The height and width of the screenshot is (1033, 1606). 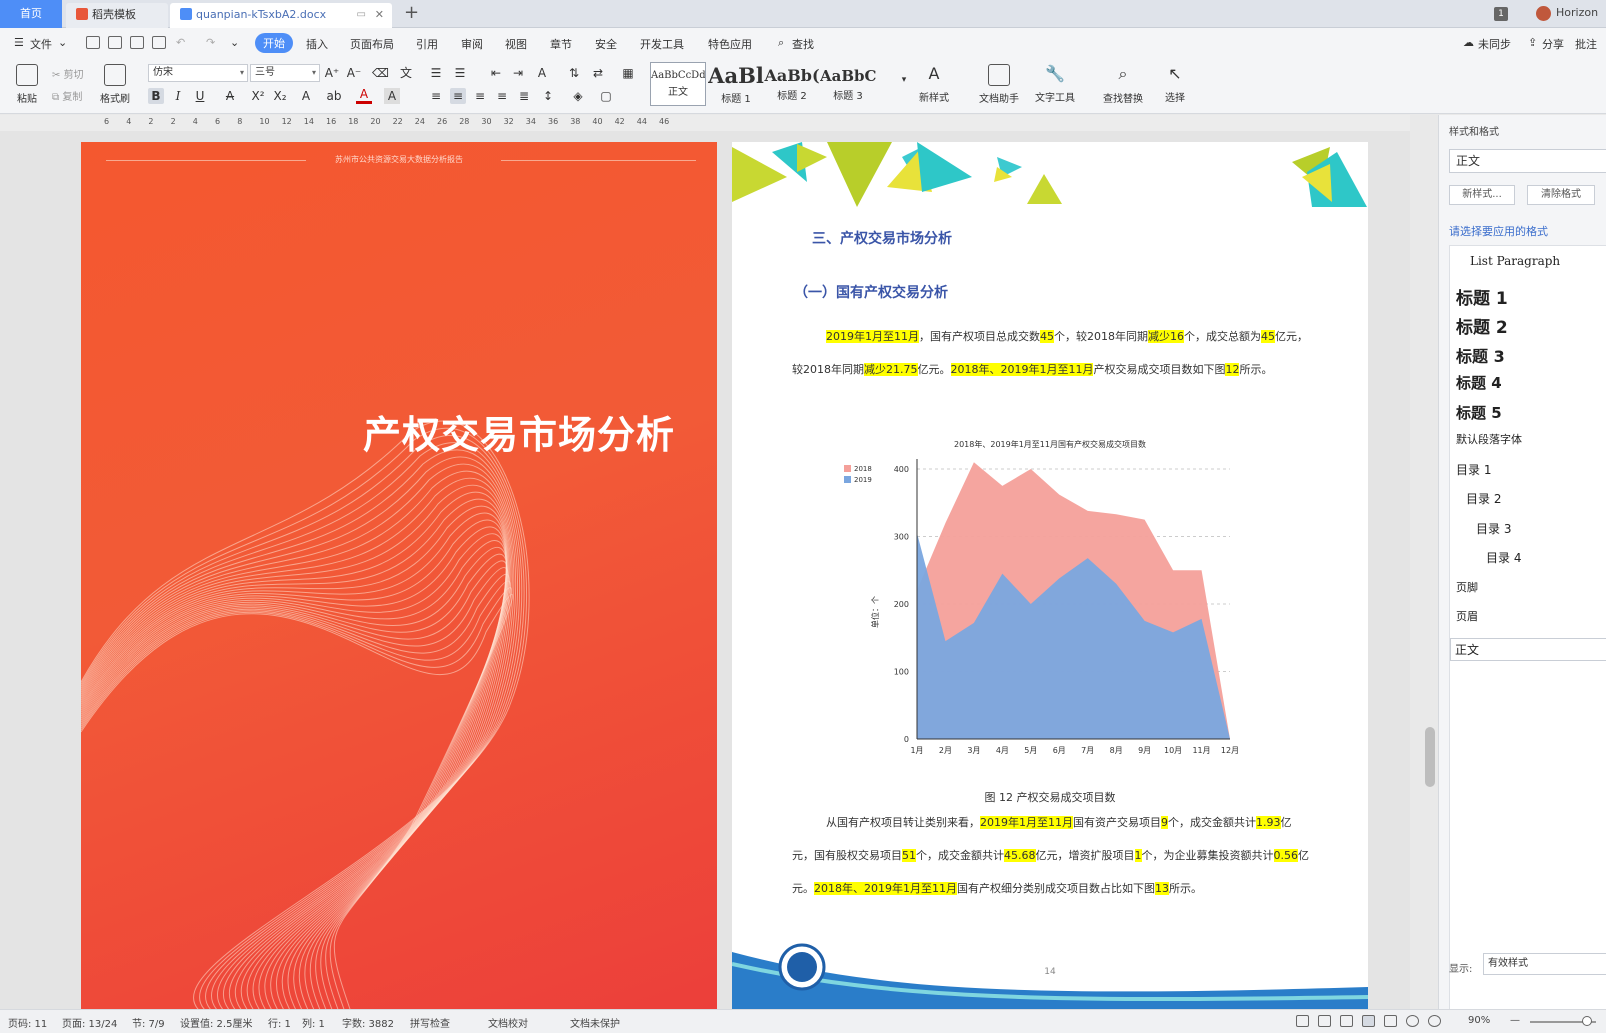 What do you see at coordinates (1561, 195) in the screenshot?
I see `clear-format-button: 清除格式` at bounding box center [1561, 195].